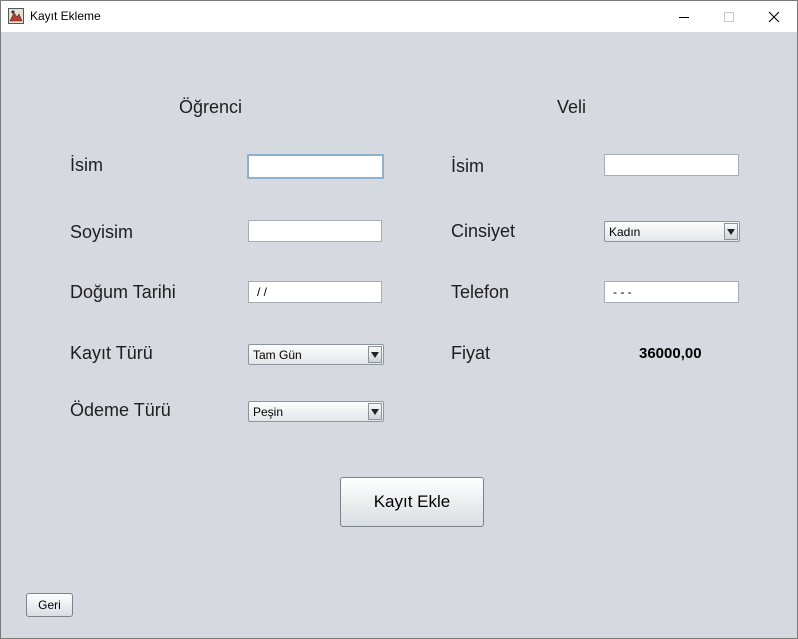  I want to click on minimize-button, so click(683, 16).